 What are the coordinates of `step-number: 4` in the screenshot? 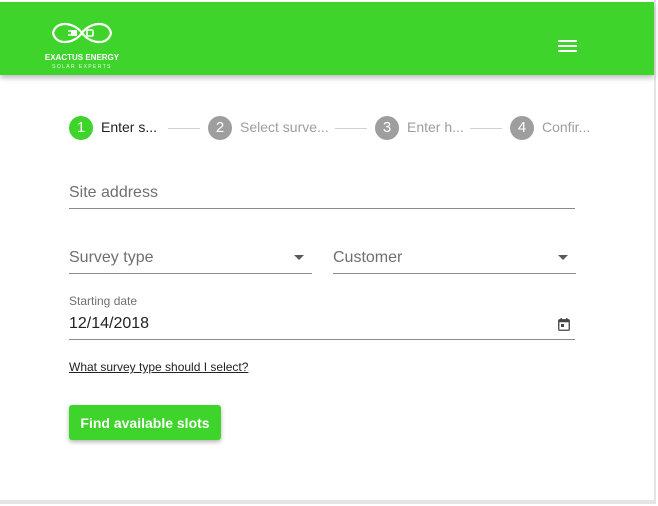 It's located at (522, 128).